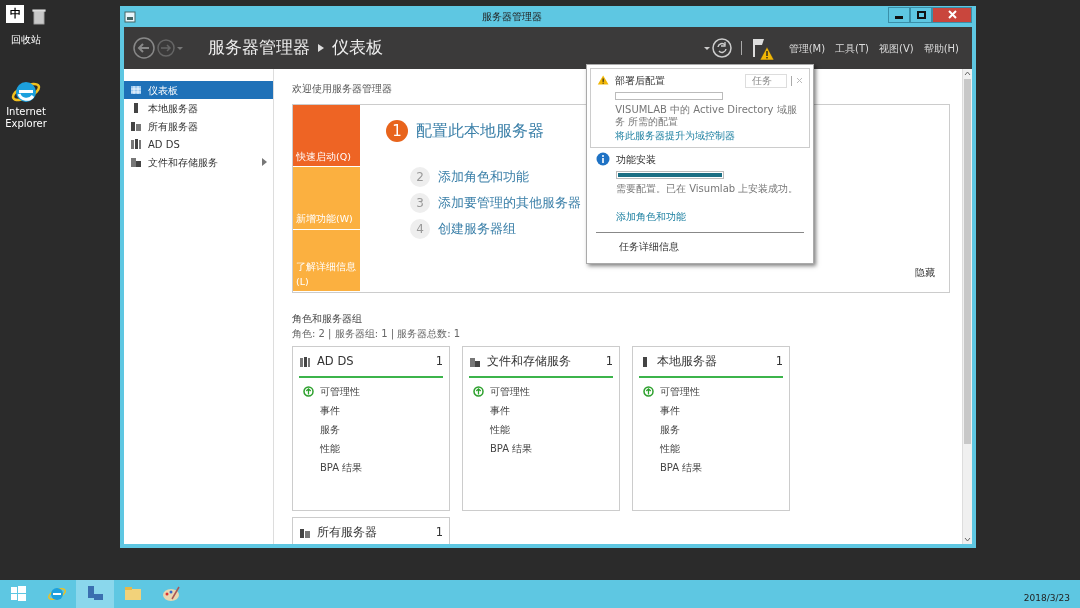 The height and width of the screenshot is (608, 1080). I want to click on section-title: 角色和服务器组, so click(327, 319).